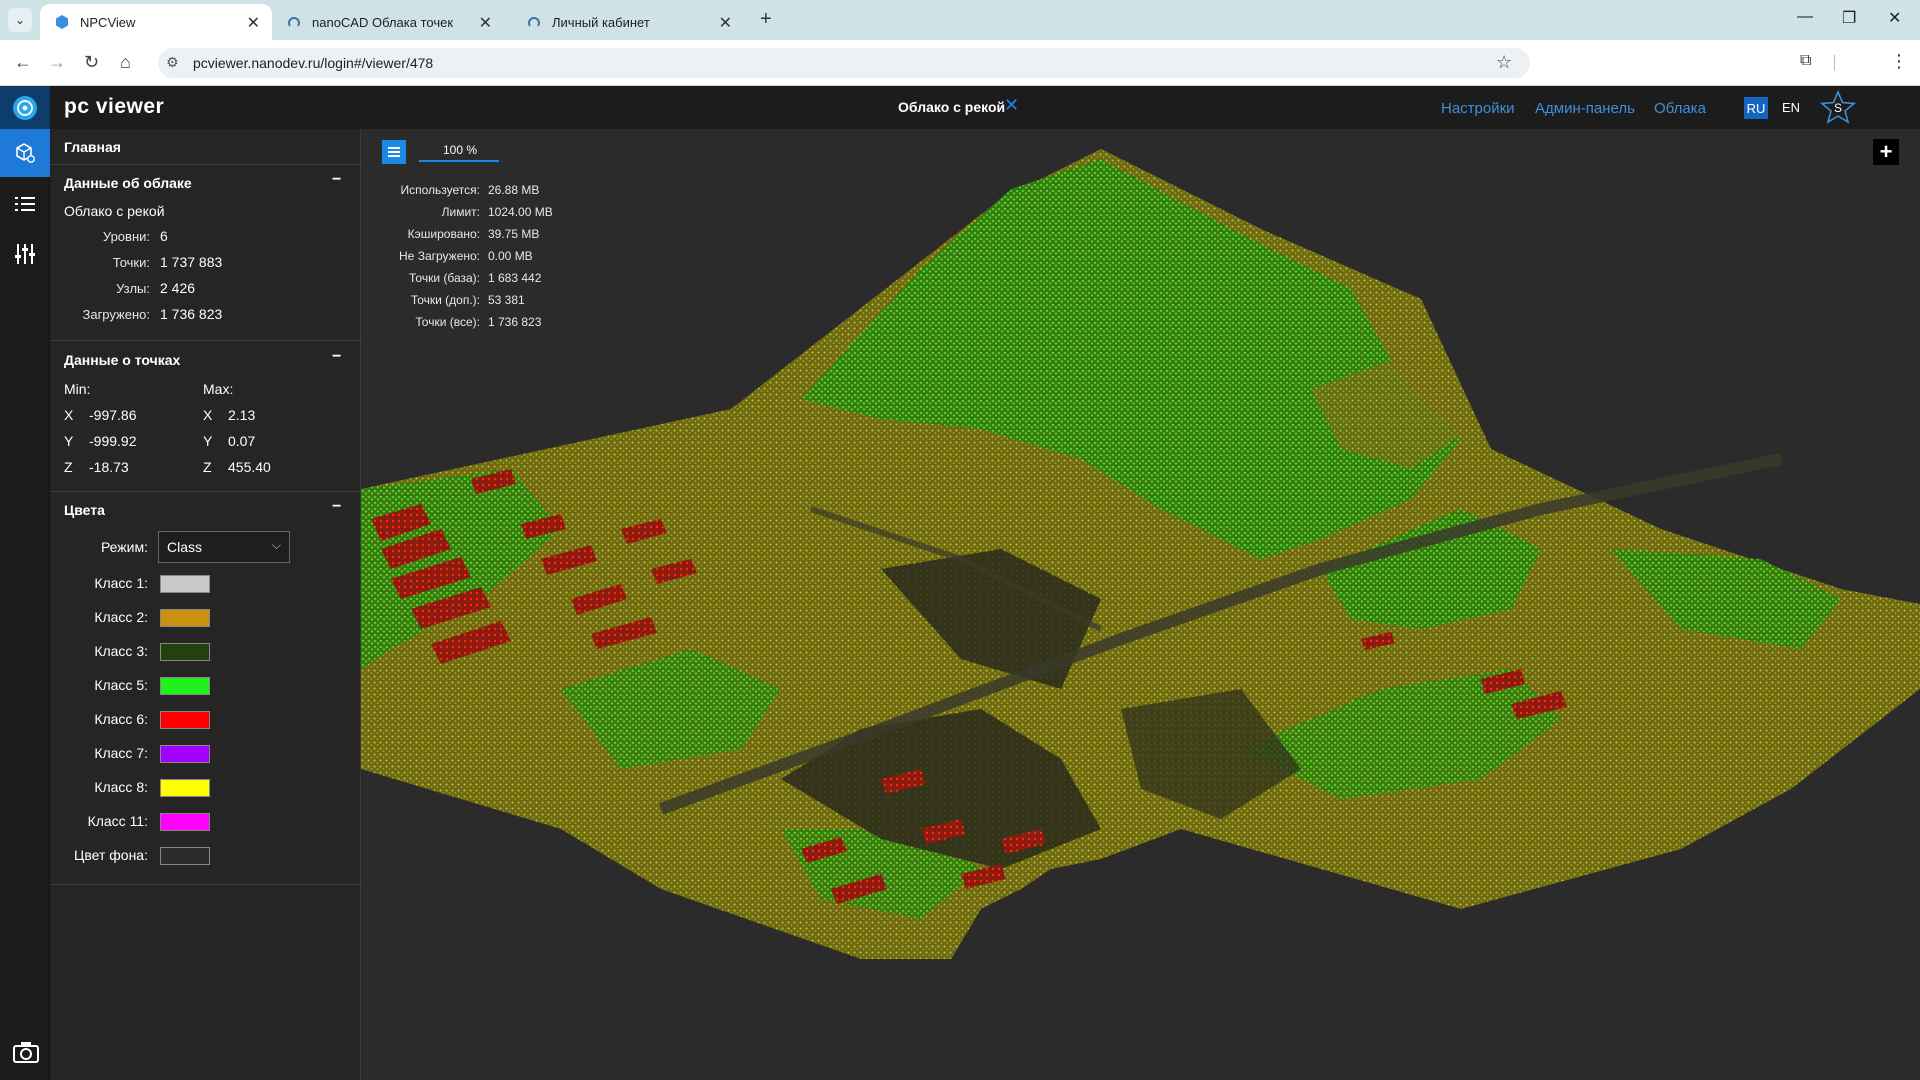  Describe the element at coordinates (124, 547) in the screenshot. I see `mode-label: Режим:` at that location.